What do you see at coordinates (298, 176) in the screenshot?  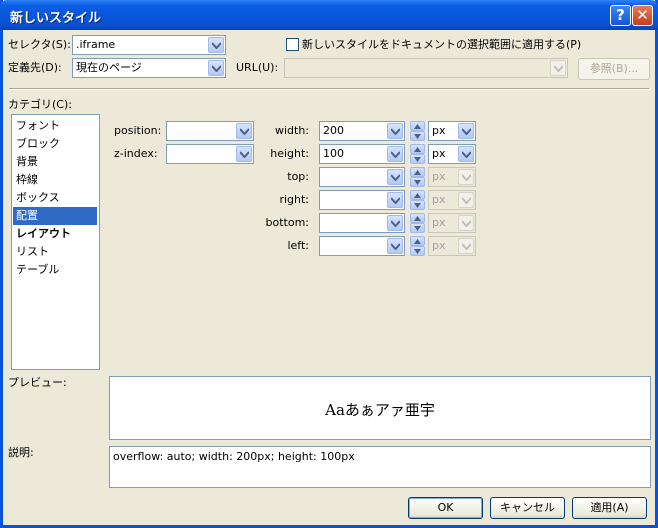 I see `top-label: top:` at bounding box center [298, 176].